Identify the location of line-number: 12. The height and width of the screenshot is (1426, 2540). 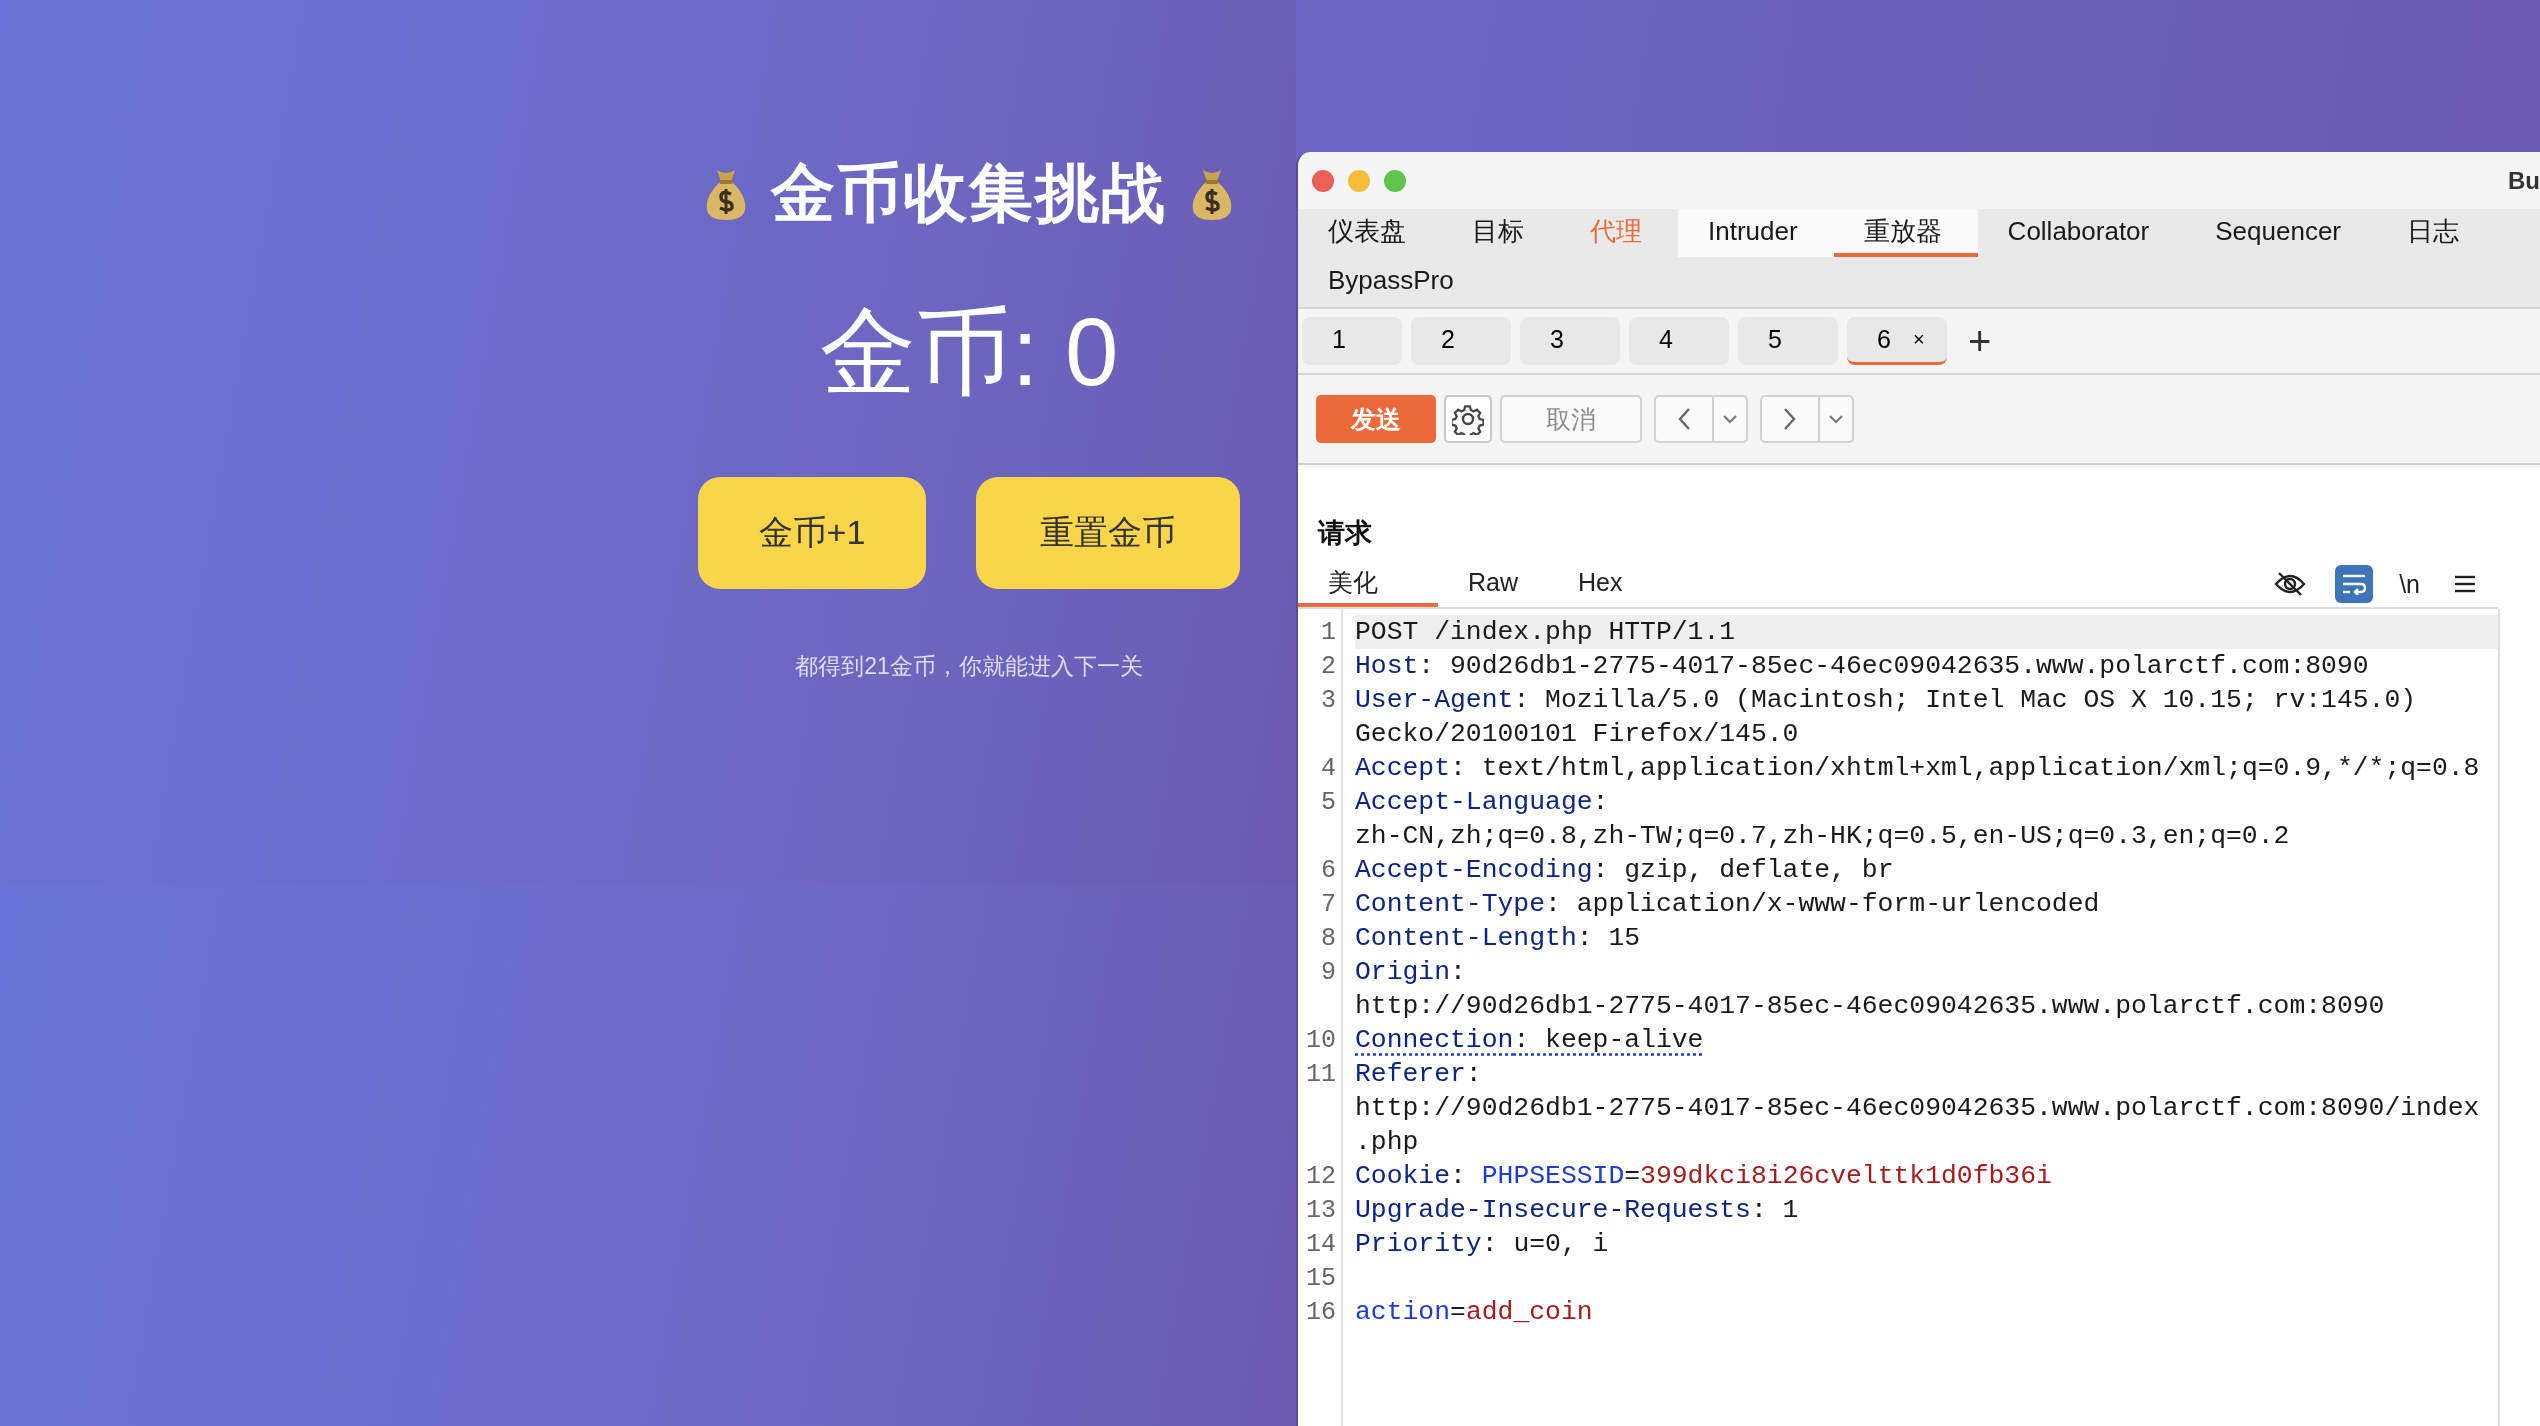
(1320, 1176).